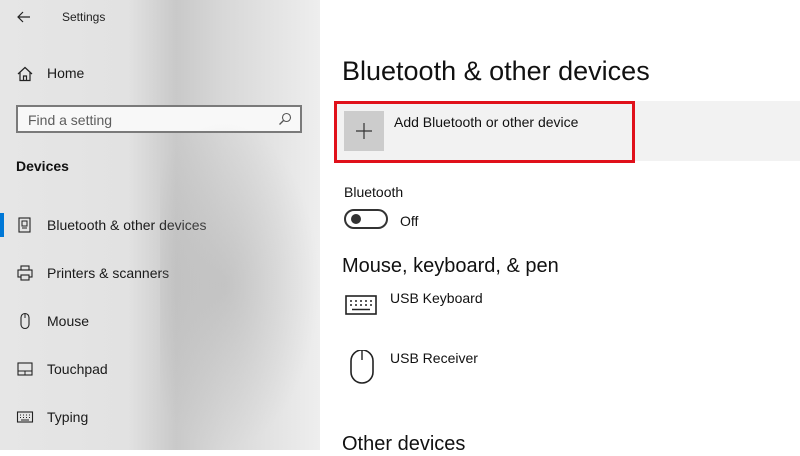 This screenshot has width=800, height=456. What do you see at coordinates (496, 71) in the screenshot?
I see `page-title: Bluetooth & other devices` at bounding box center [496, 71].